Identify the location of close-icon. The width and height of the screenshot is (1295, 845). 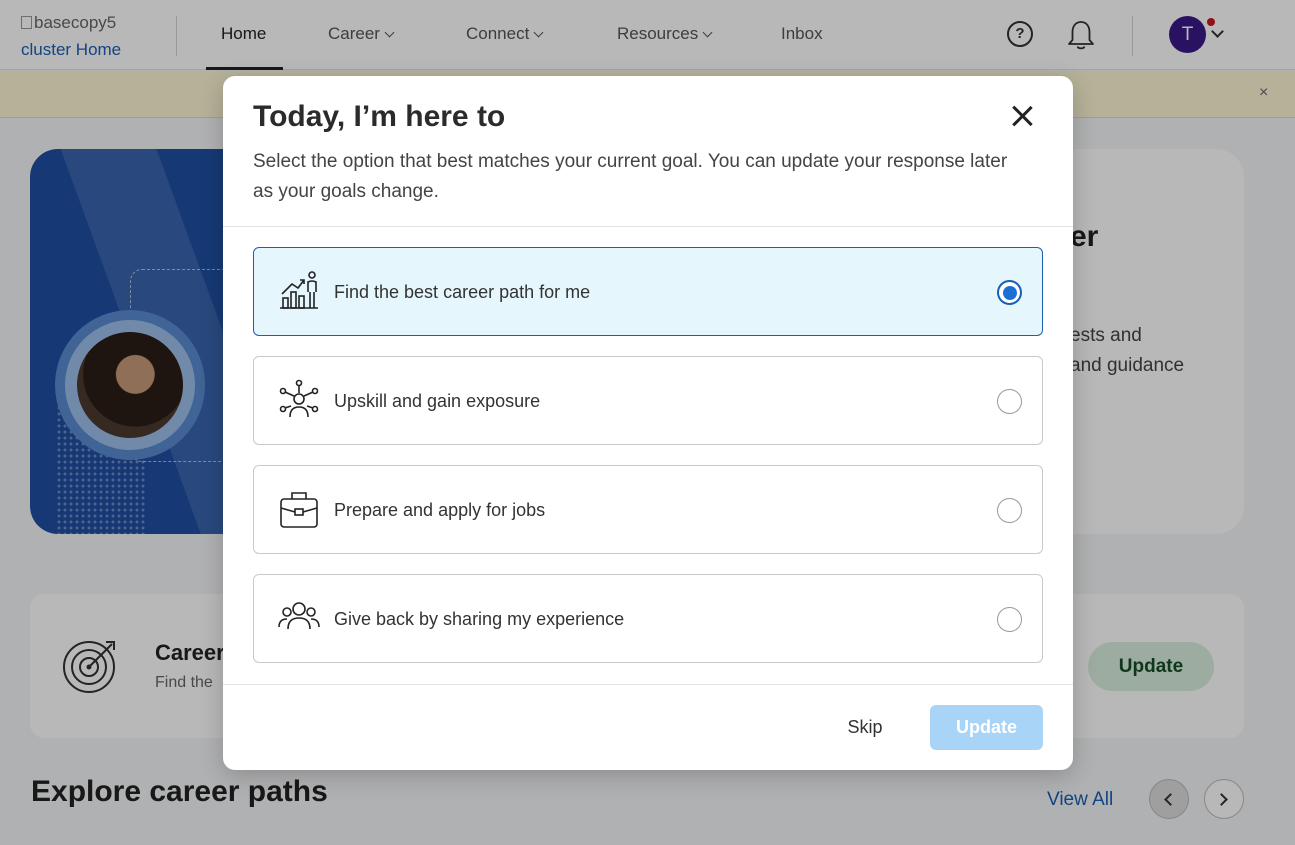
(1022, 116).